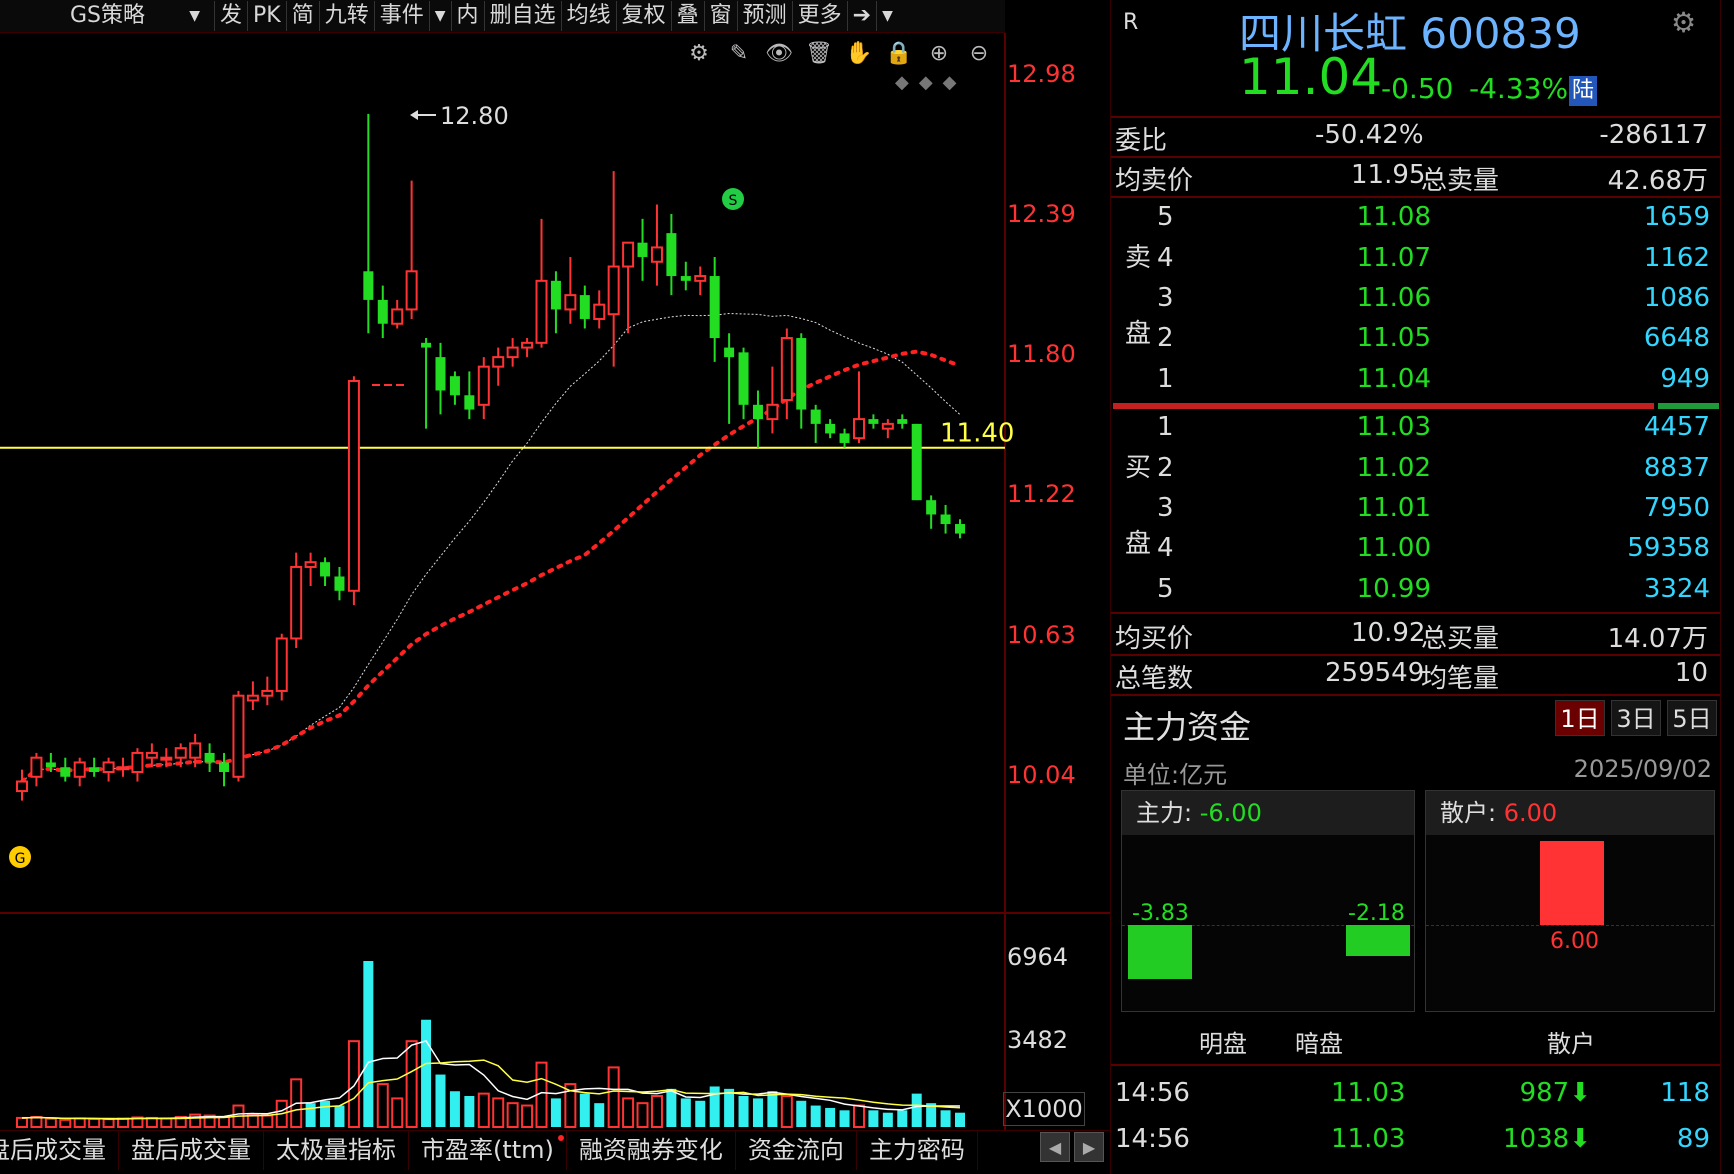 This screenshot has height=1174, width=1734. I want to click on ask-side-char: 卖, so click(1137, 258).